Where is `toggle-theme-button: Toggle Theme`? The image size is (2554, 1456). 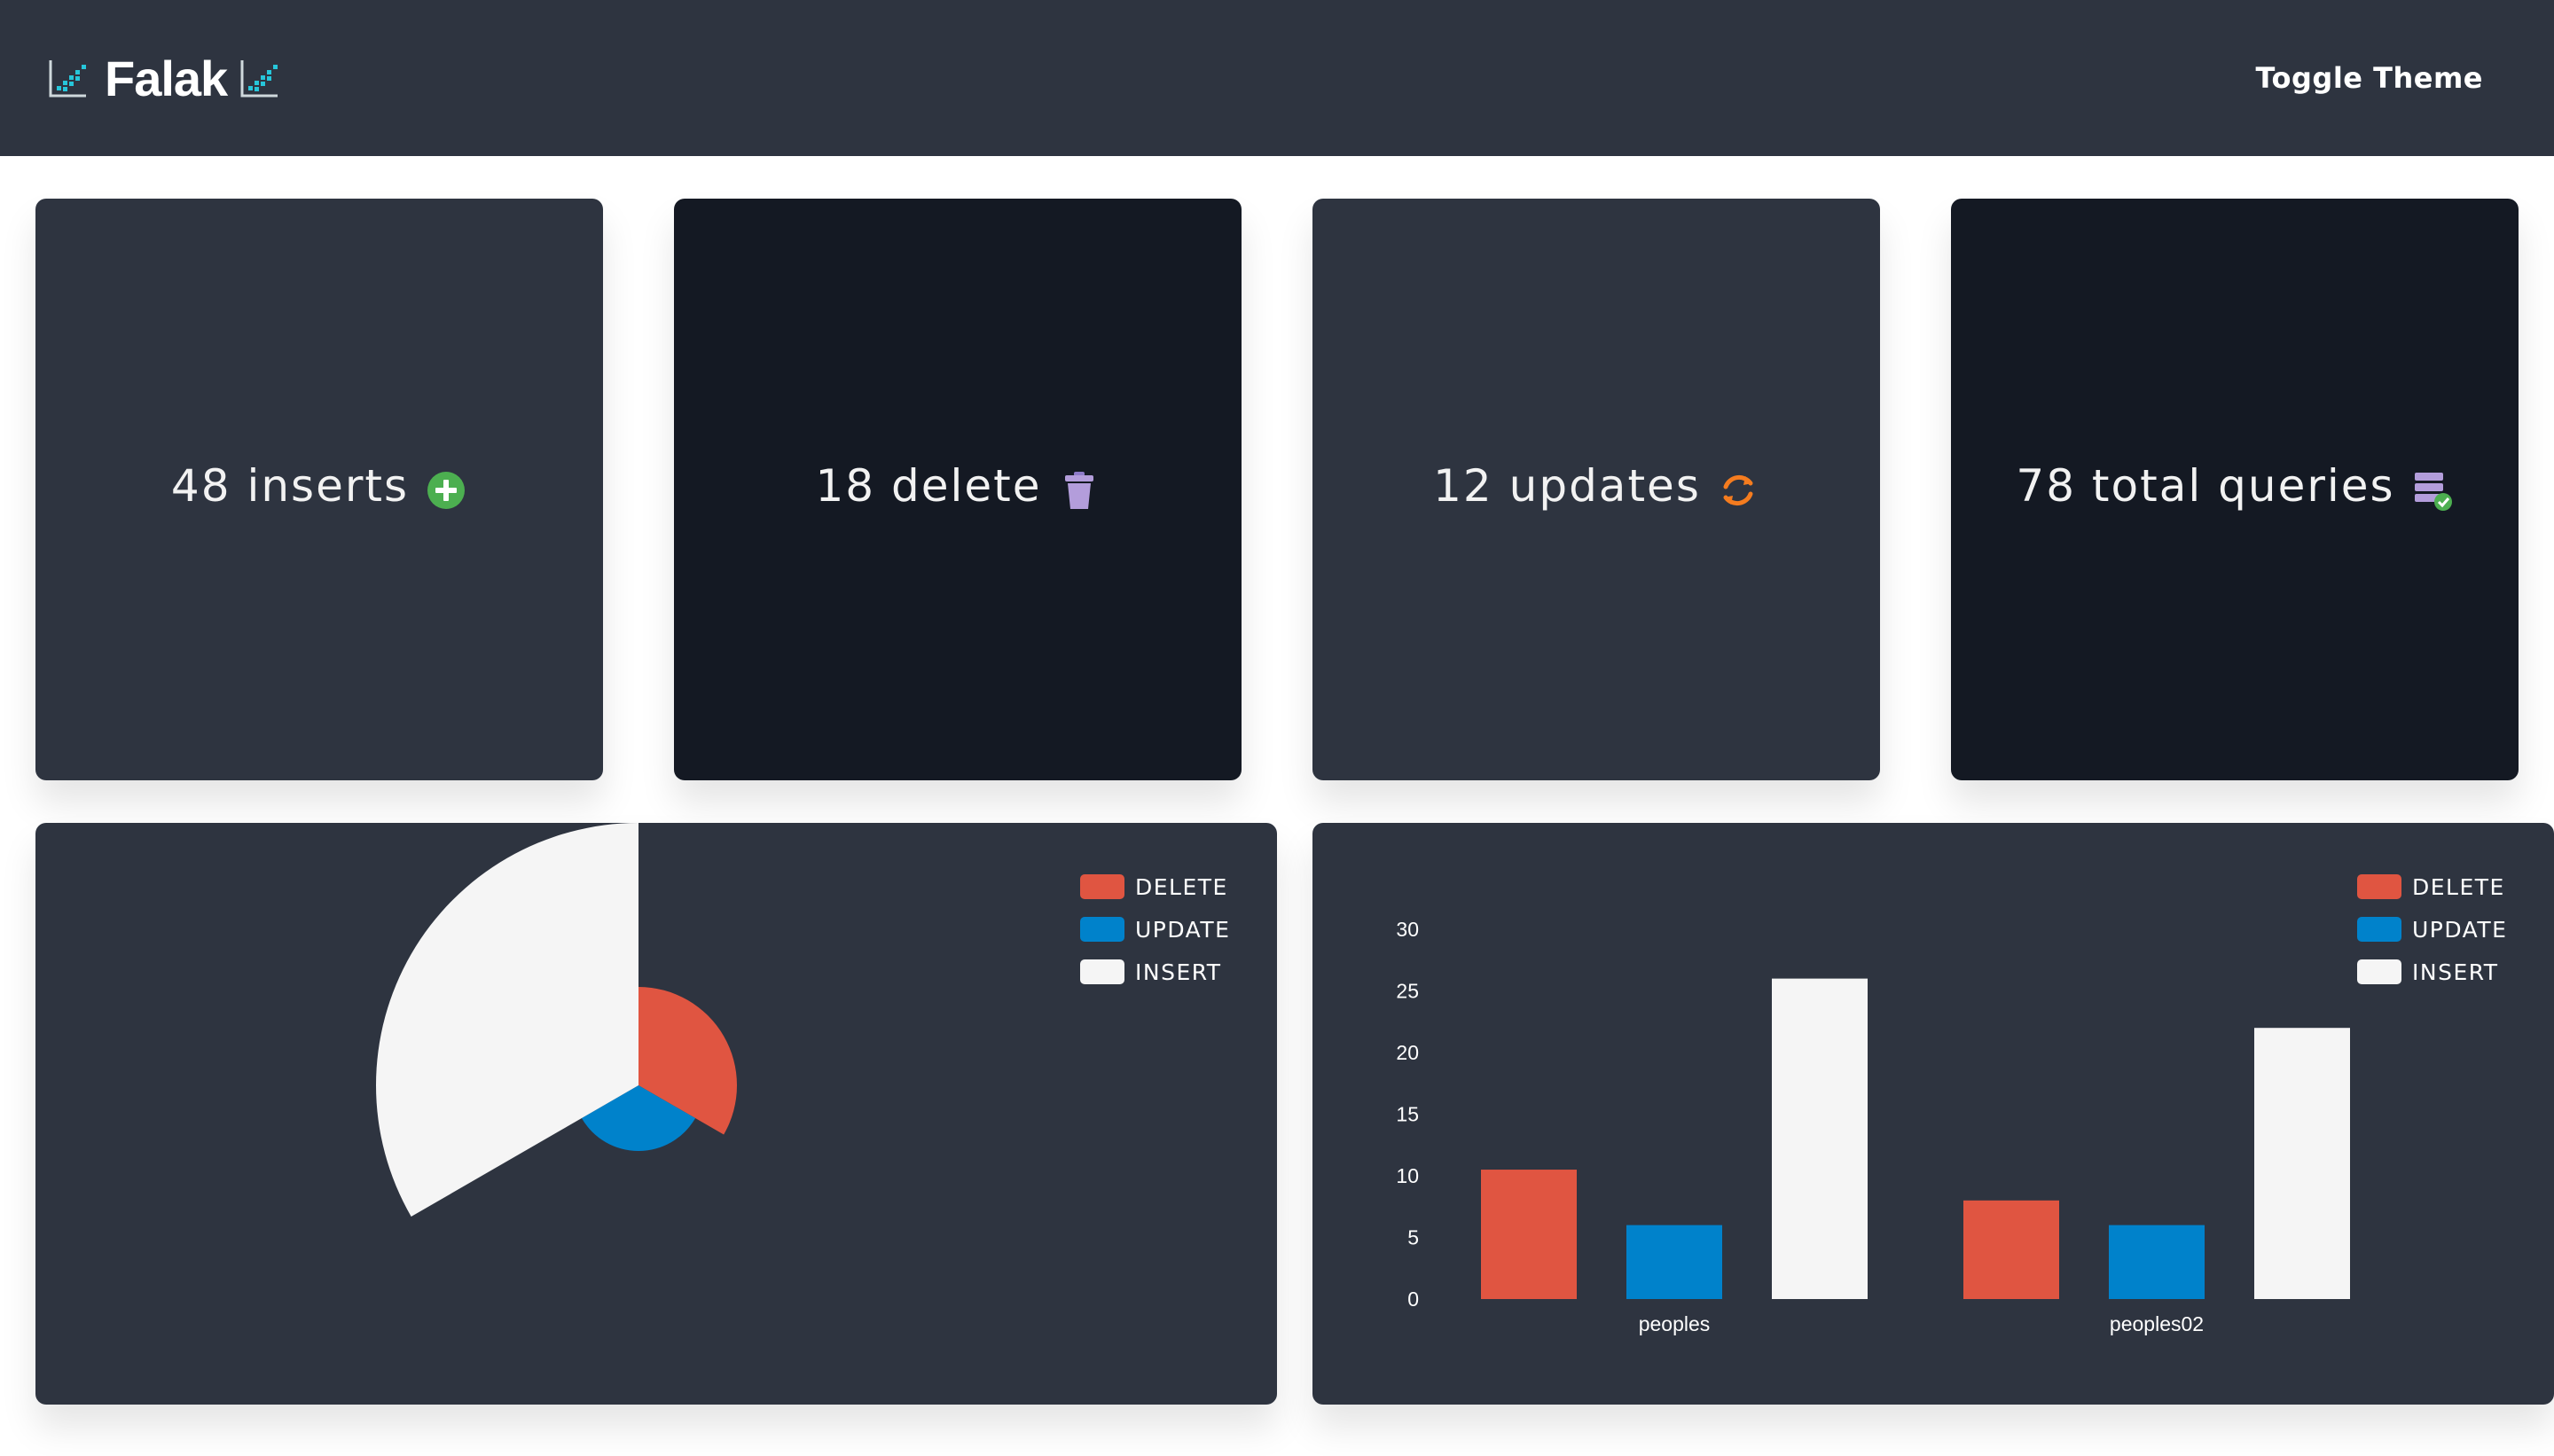 toggle-theme-button: Toggle Theme is located at coordinates (2369, 78).